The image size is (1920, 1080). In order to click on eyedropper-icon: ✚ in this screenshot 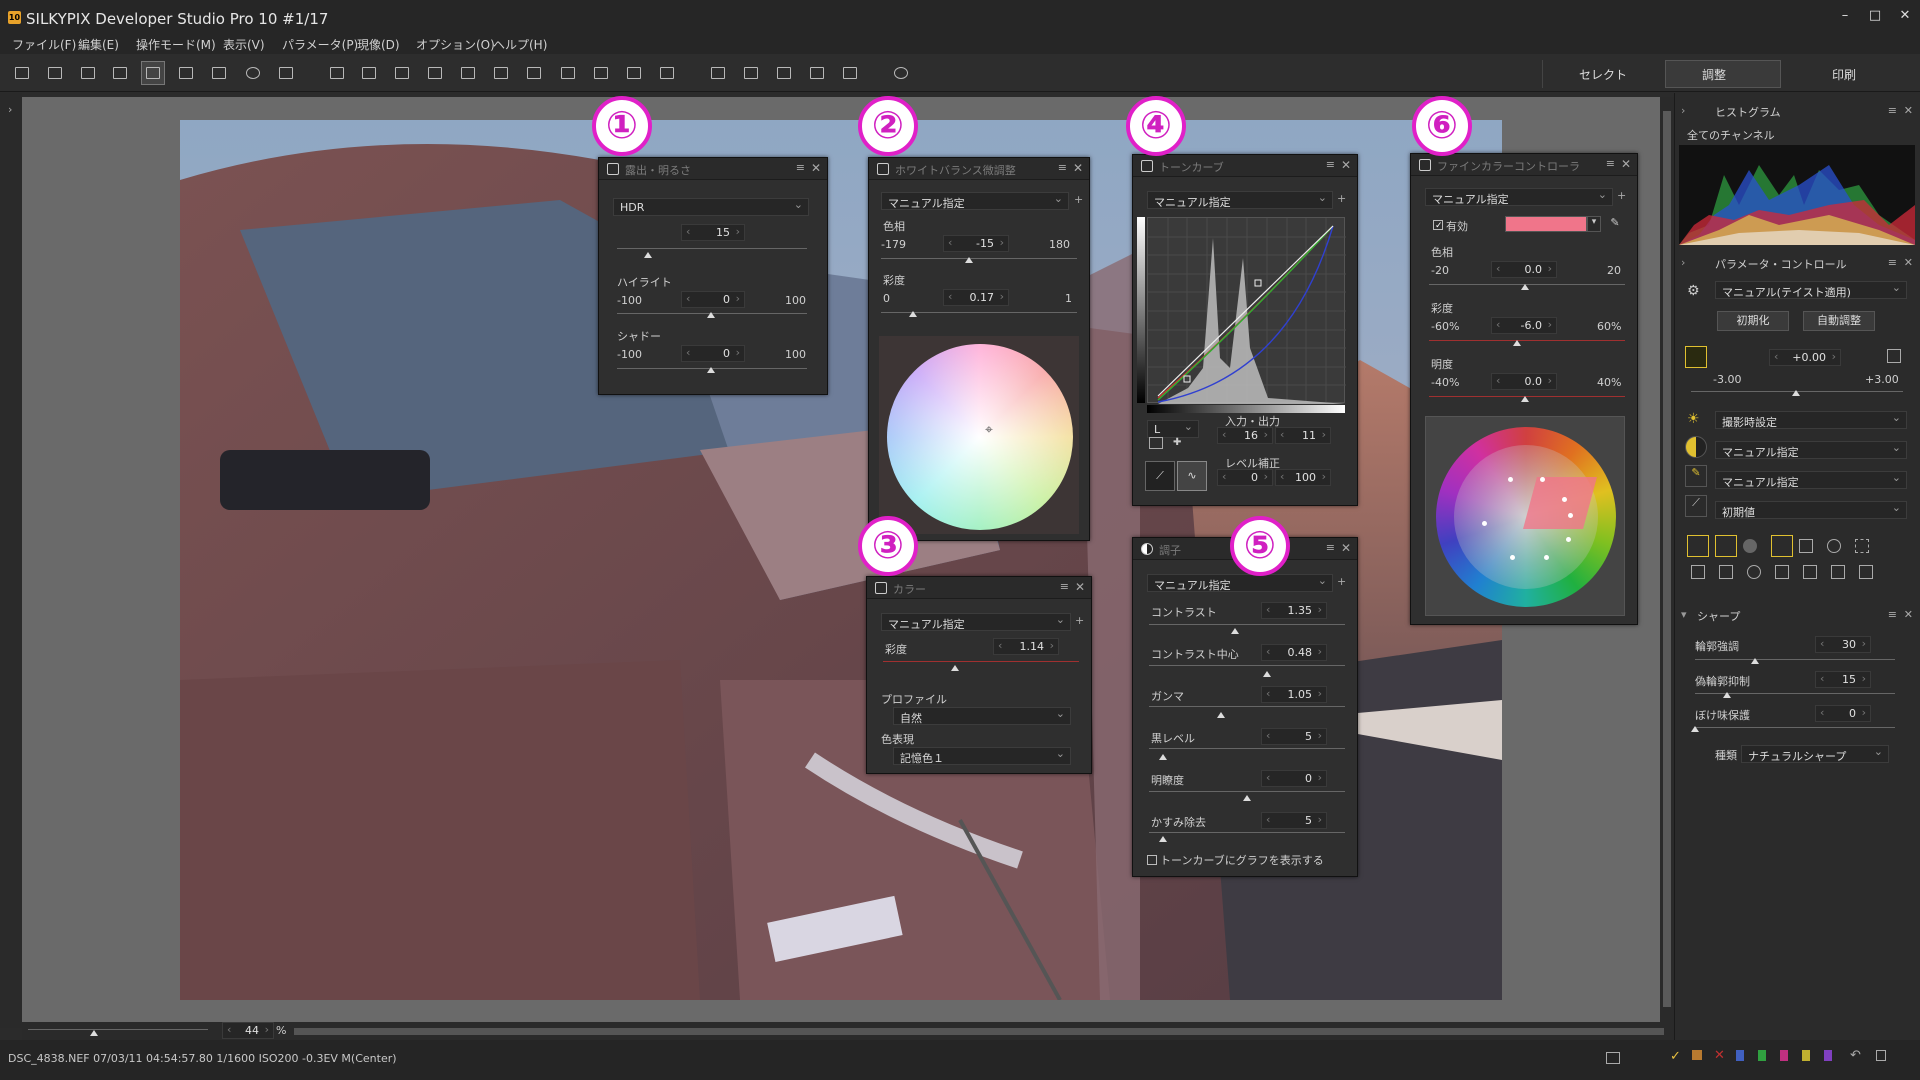, I will do `click(1179, 443)`.